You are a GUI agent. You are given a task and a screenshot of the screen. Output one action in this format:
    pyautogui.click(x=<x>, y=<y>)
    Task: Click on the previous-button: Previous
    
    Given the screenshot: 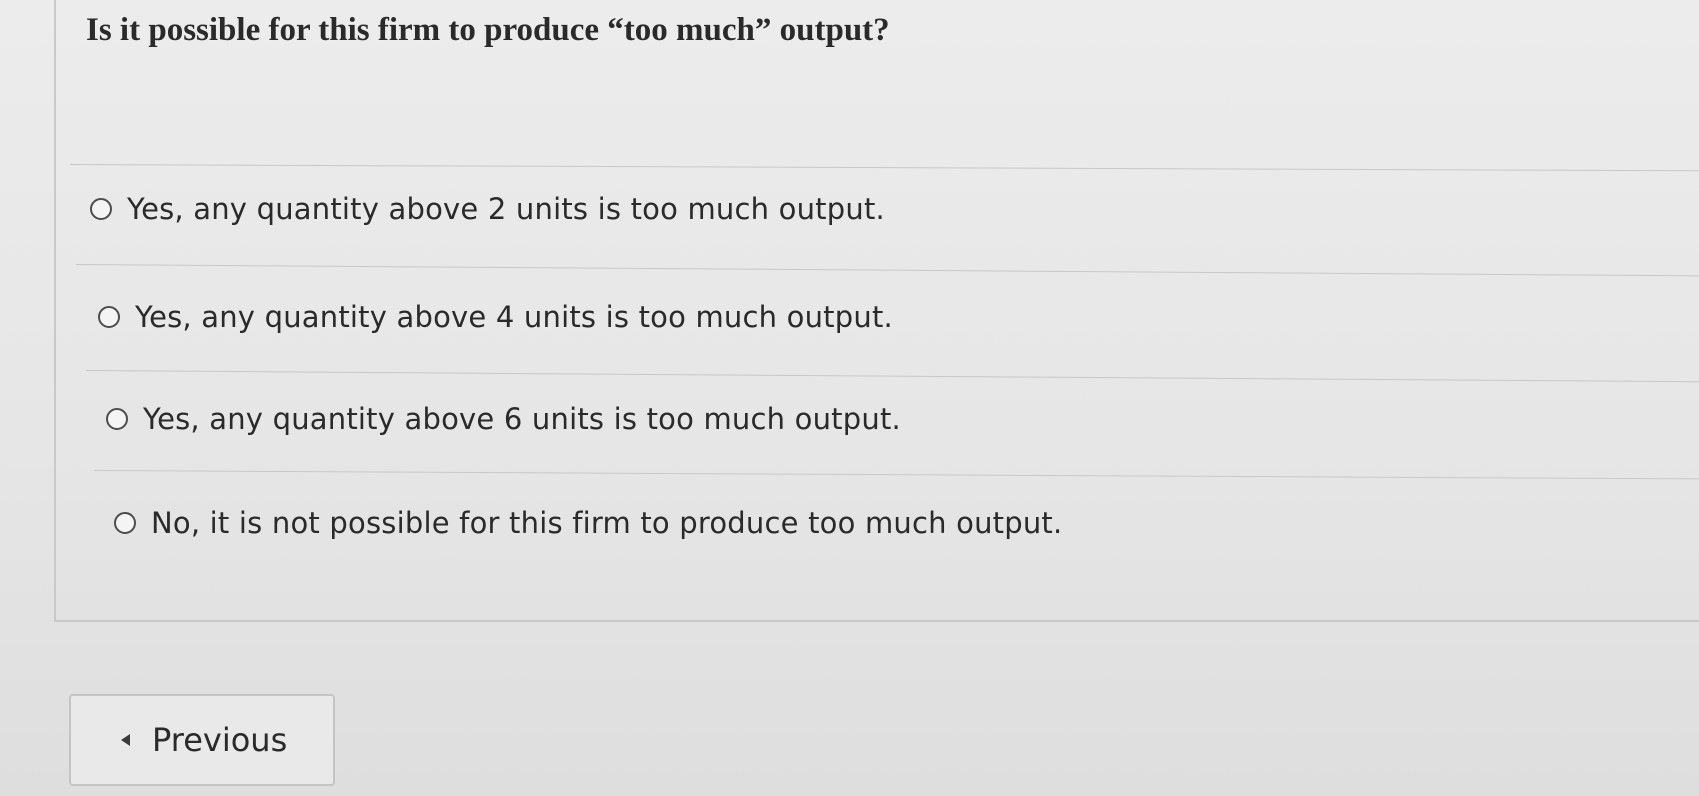 What is the action you would take?
    pyautogui.click(x=202, y=740)
    